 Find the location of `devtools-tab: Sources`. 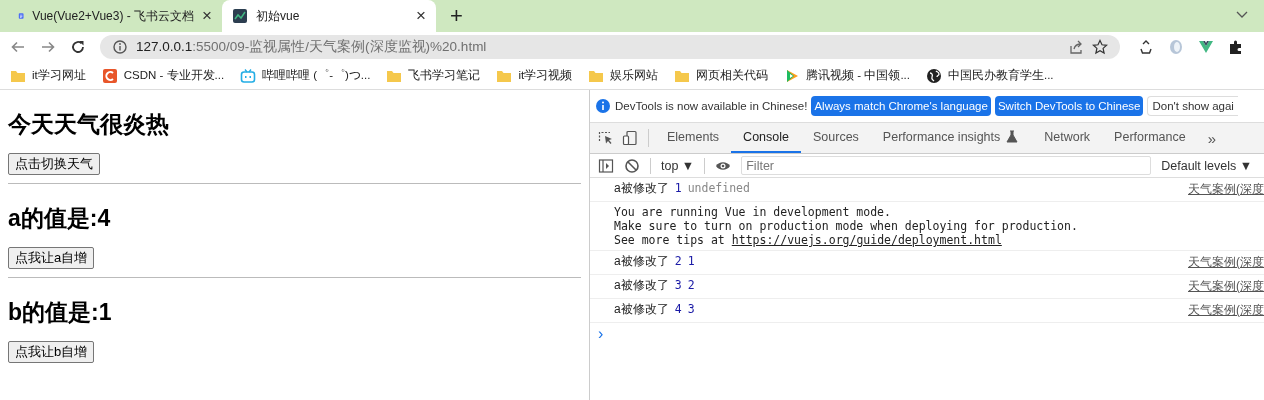

devtools-tab: Sources is located at coordinates (836, 138).